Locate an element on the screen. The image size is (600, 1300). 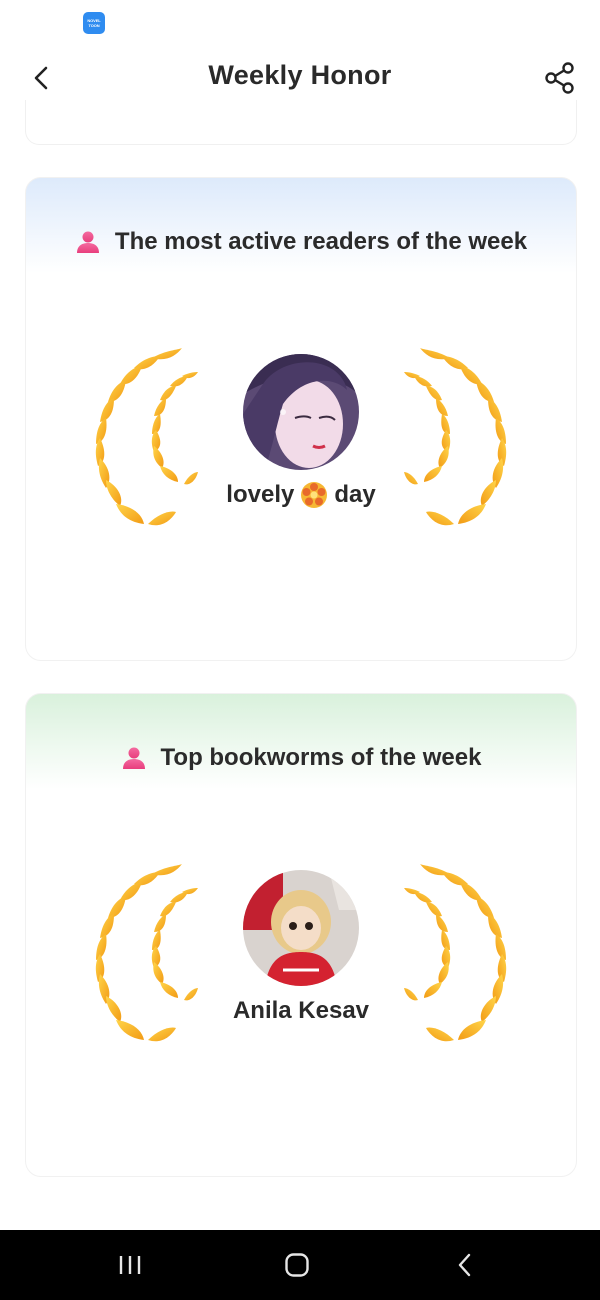
system-navigation-bar is located at coordinates (300, 1265).